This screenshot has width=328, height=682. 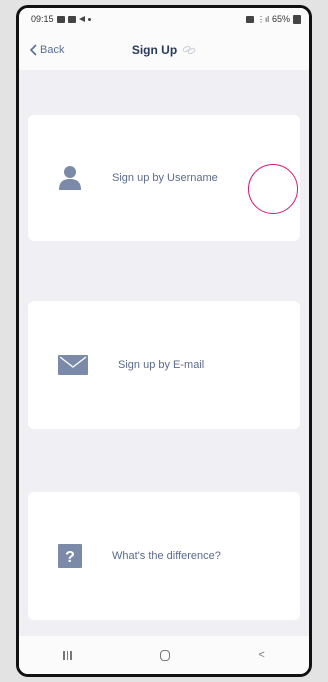 I want to click on difference-info-label: What's the difference?, so click(x=166, y=556).